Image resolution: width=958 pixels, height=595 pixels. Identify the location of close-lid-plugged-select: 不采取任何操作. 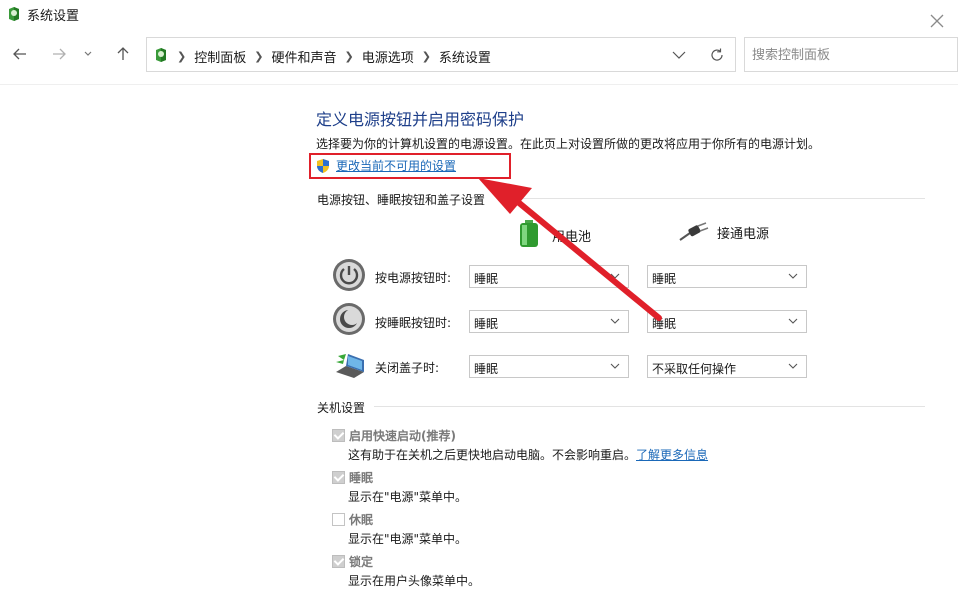
(727, 366).